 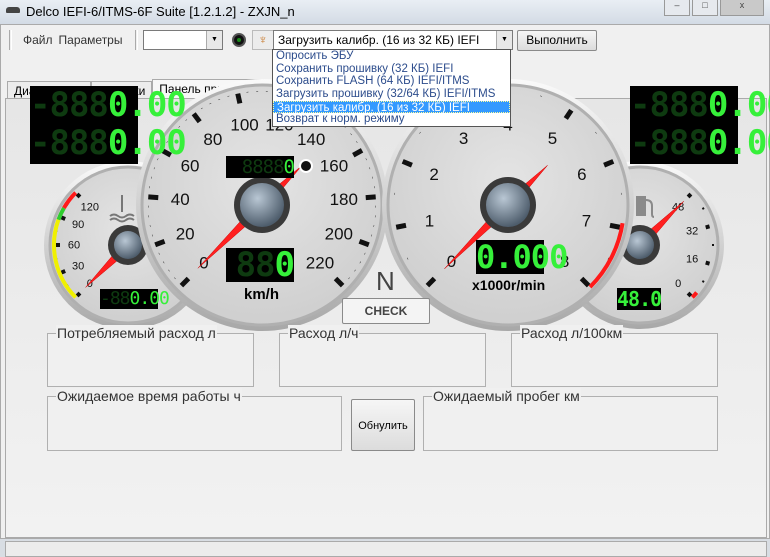 What do you see at coordinates (260, 265) in the screenshot?
I see `speed-display: 880` at bounding box center [260, 265].